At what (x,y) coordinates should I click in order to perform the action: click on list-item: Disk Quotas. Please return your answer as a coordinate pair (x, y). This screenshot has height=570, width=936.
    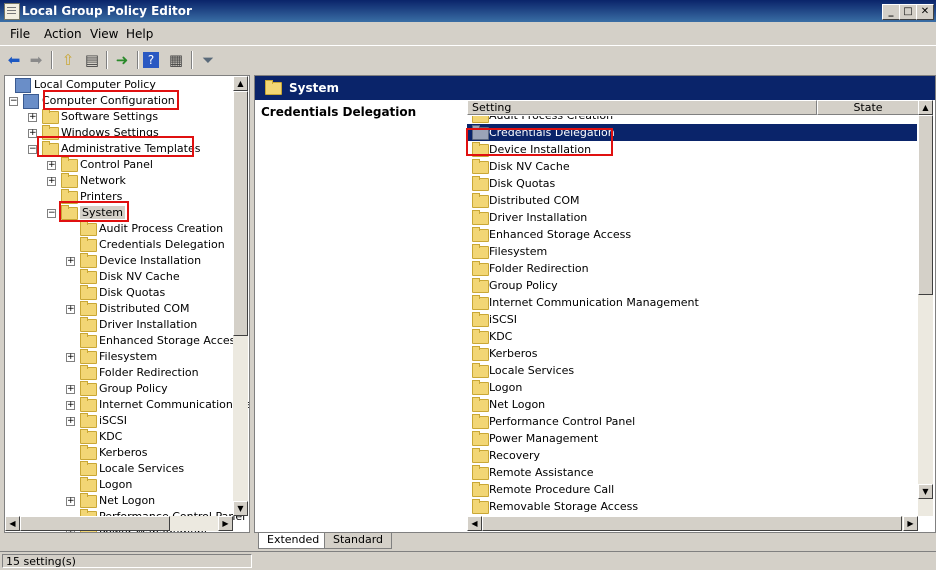
    Looking at the image, I should click on (692, 183).